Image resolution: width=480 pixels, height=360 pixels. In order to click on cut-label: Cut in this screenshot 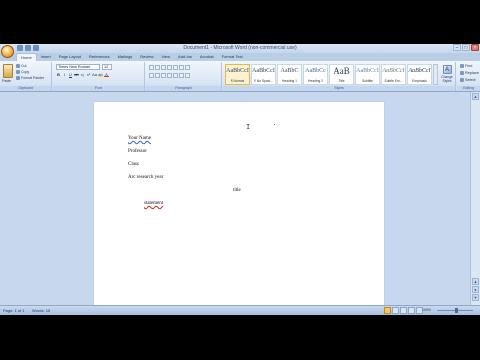, I will do `click(24, 66)`.